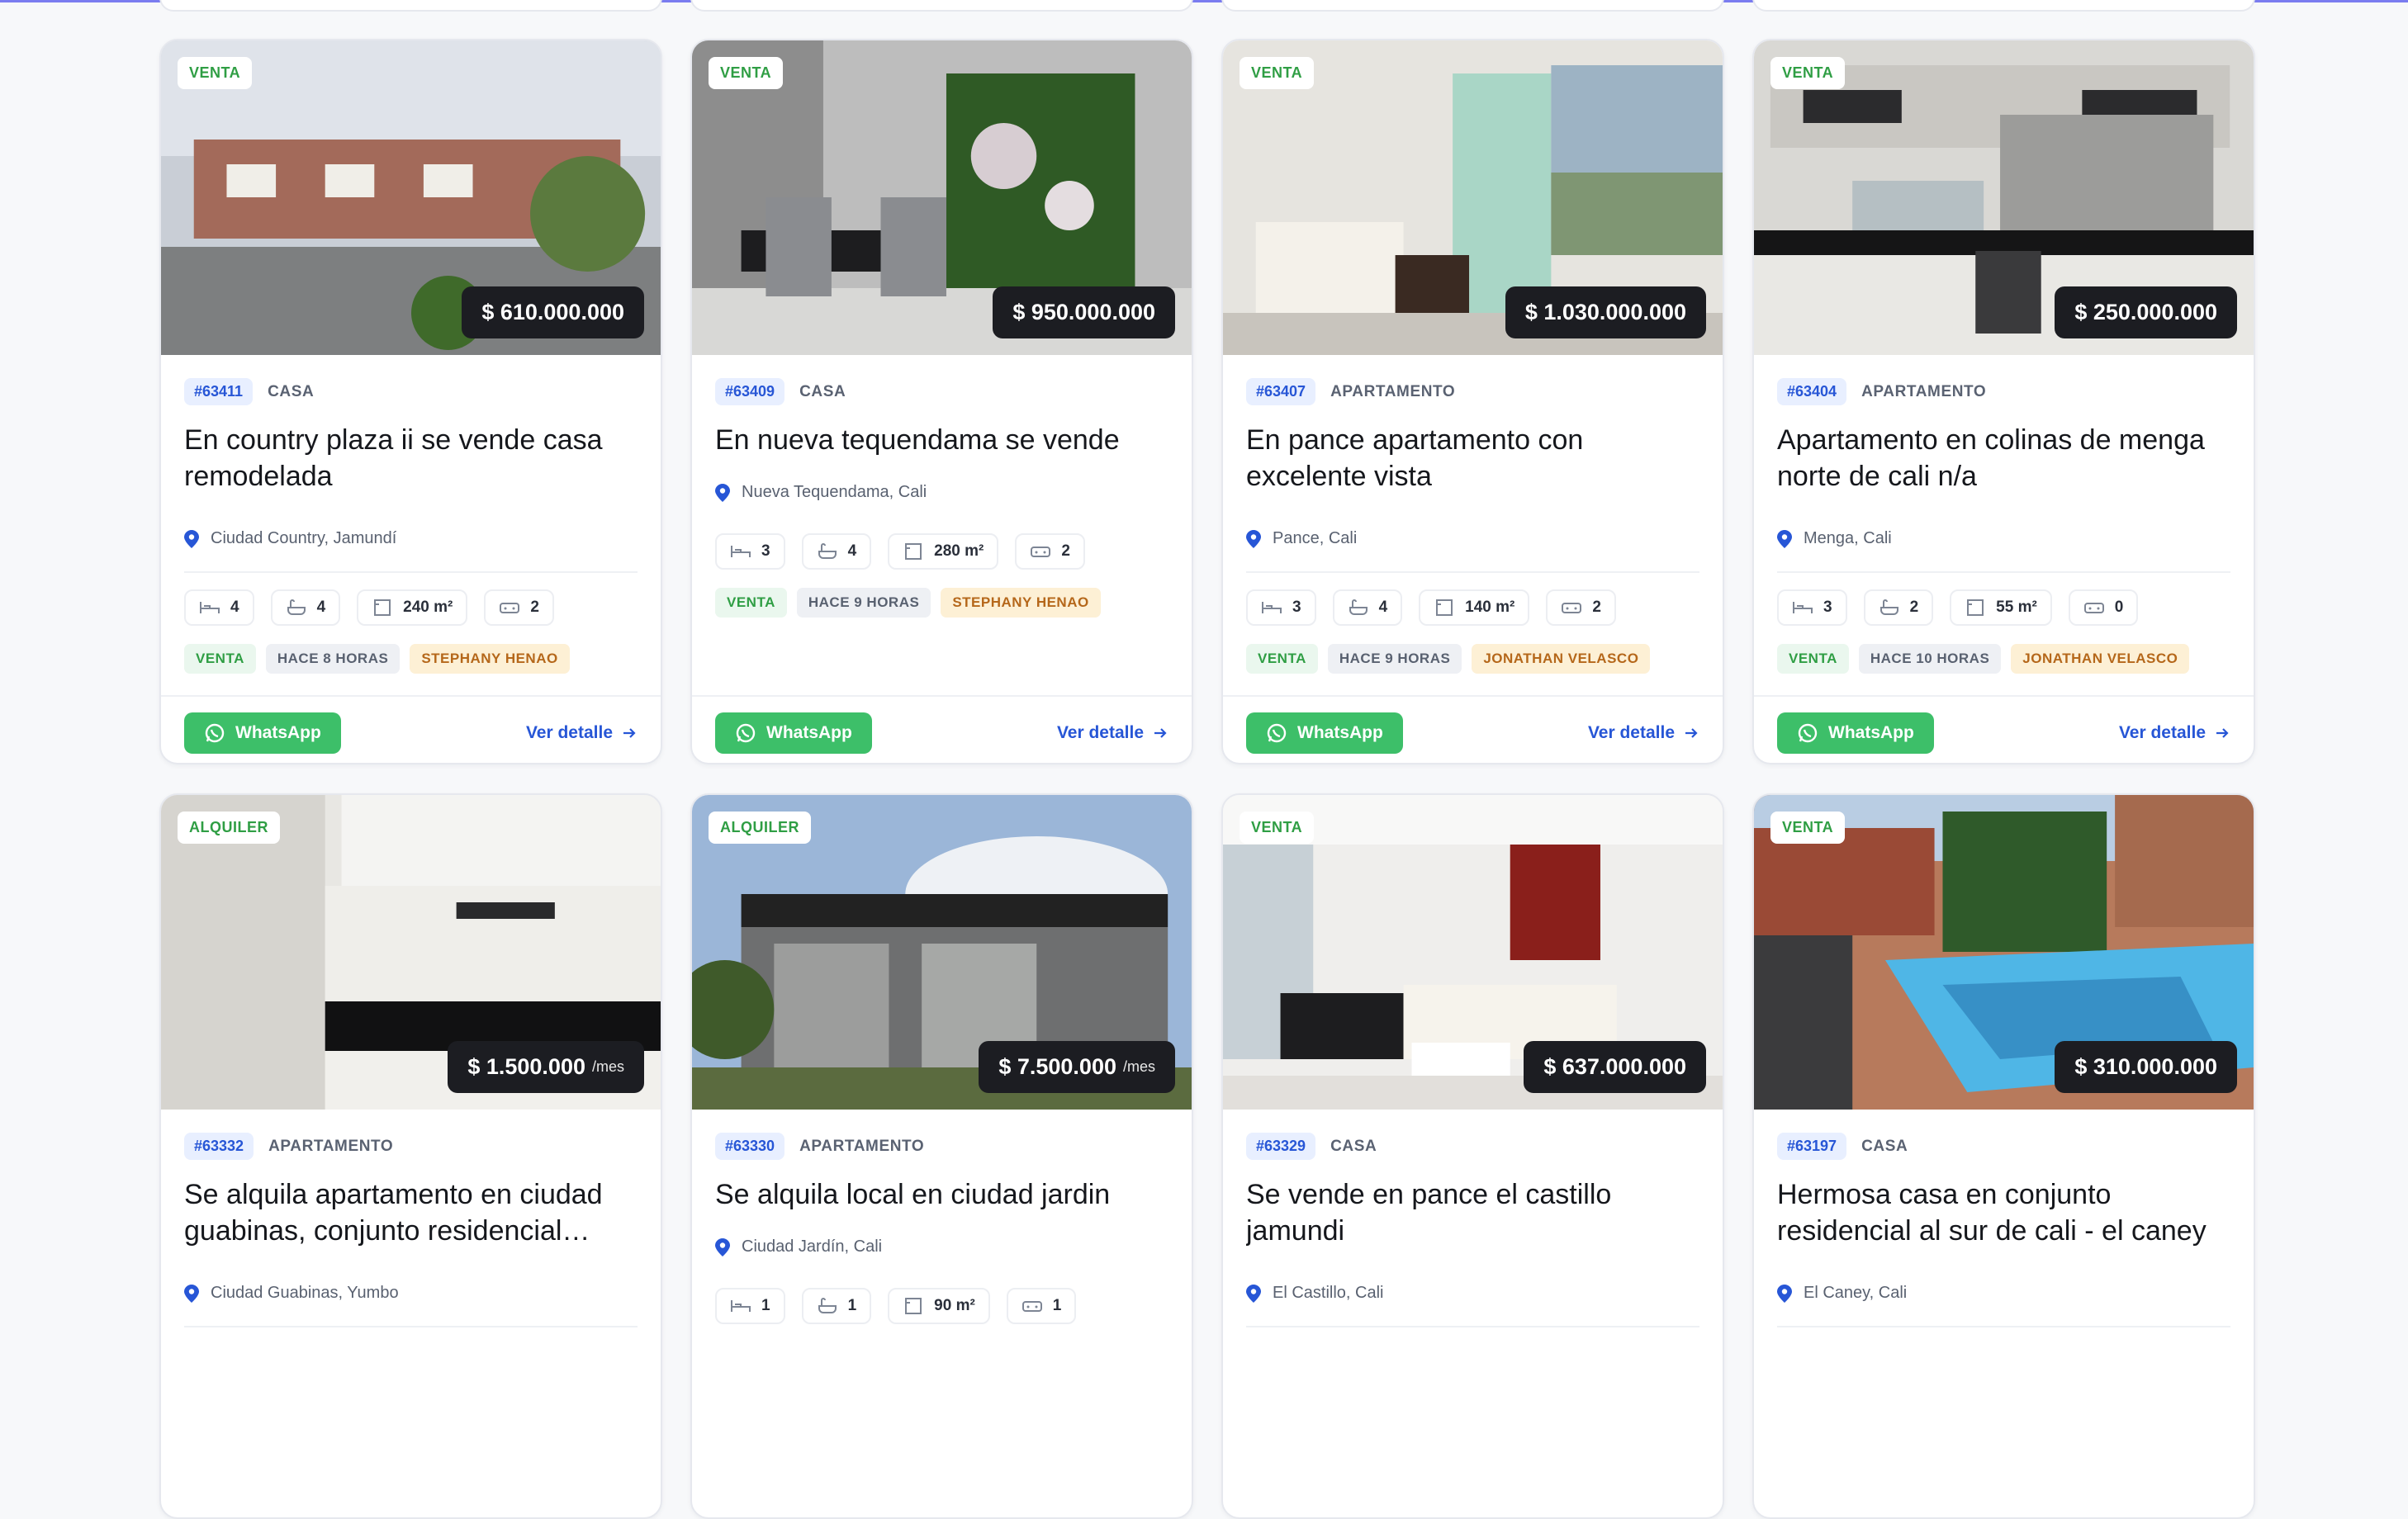  I want to click on bathrooms-count: 4, so click(836, 552).